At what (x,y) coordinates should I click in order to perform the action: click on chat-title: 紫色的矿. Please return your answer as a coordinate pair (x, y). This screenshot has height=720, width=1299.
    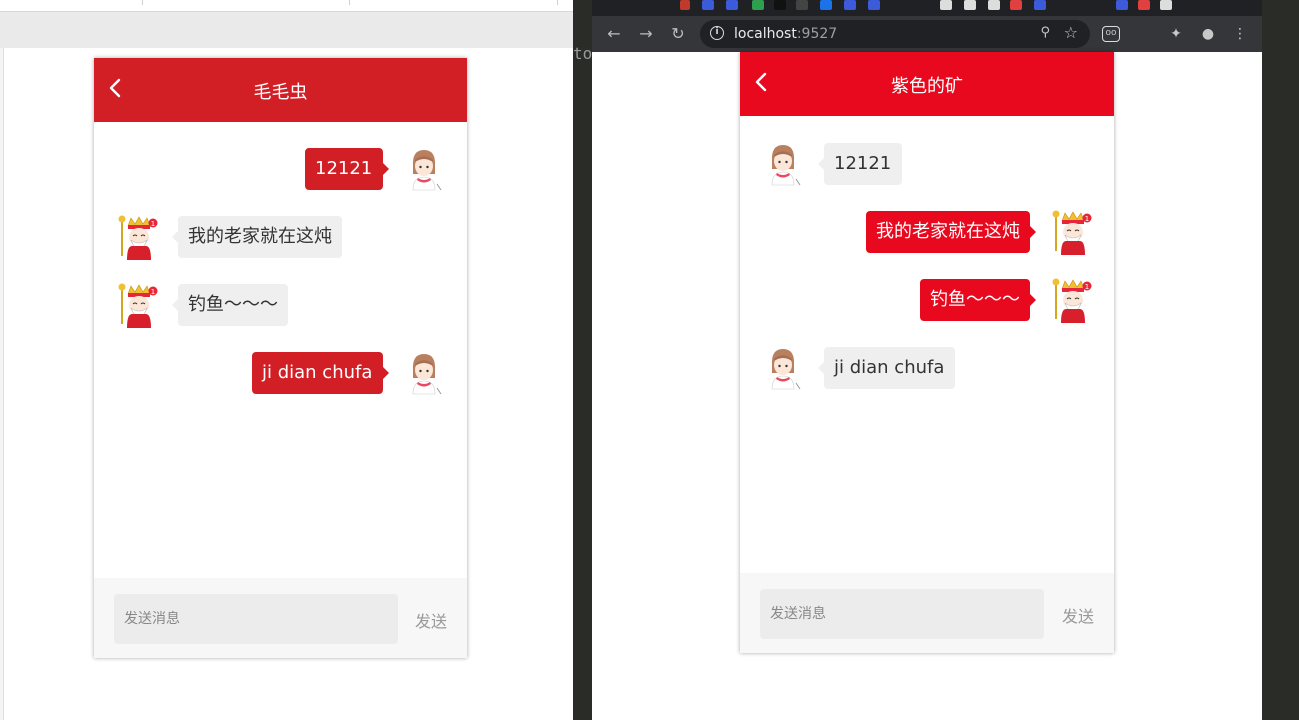
    Looking at the image, I should click on (927, 86).